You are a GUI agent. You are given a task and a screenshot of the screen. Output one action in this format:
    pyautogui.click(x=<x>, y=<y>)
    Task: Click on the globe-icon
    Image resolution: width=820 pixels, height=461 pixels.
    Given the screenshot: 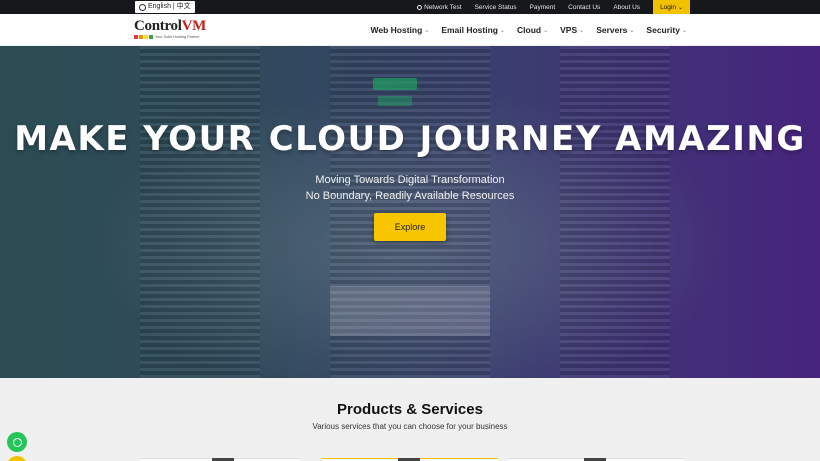 What is the action you would take?
    pyautogui.click(x=142, y=7)
    